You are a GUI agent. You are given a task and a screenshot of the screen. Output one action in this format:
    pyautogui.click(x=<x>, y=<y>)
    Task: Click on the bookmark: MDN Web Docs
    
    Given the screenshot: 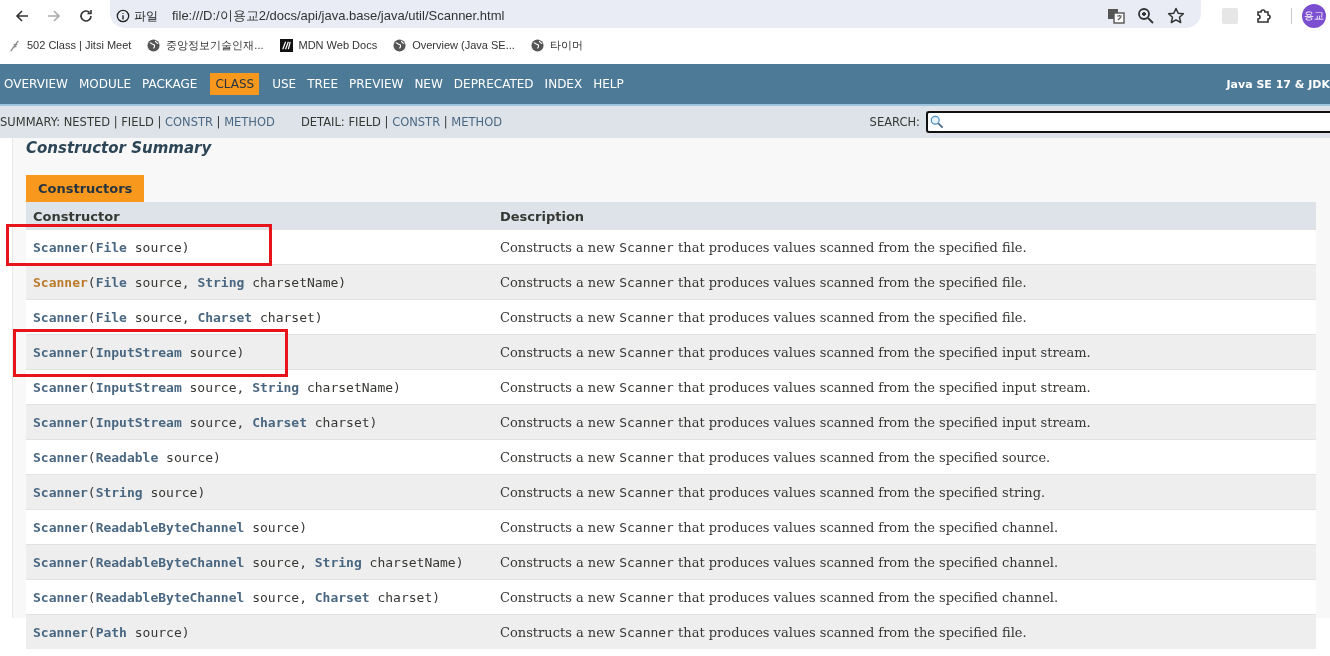 What is the action you would take?
    pyautogui.click(x=328, y=45)
    